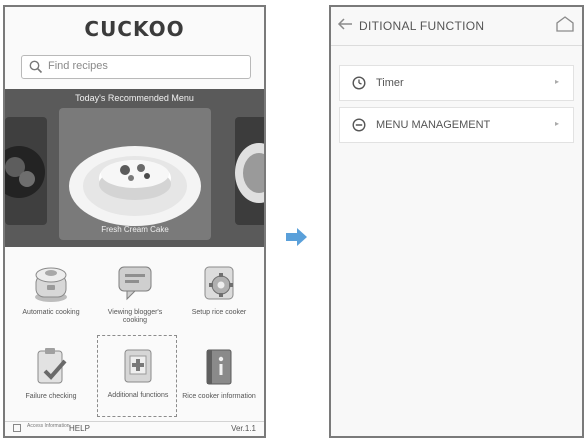 Image resolution: width=587 pixels, height=440 pixels. What do you see at coordinates (359, 125) in the screenshot?
I see `minus-circle-icon` at bounding box center [359, 125].